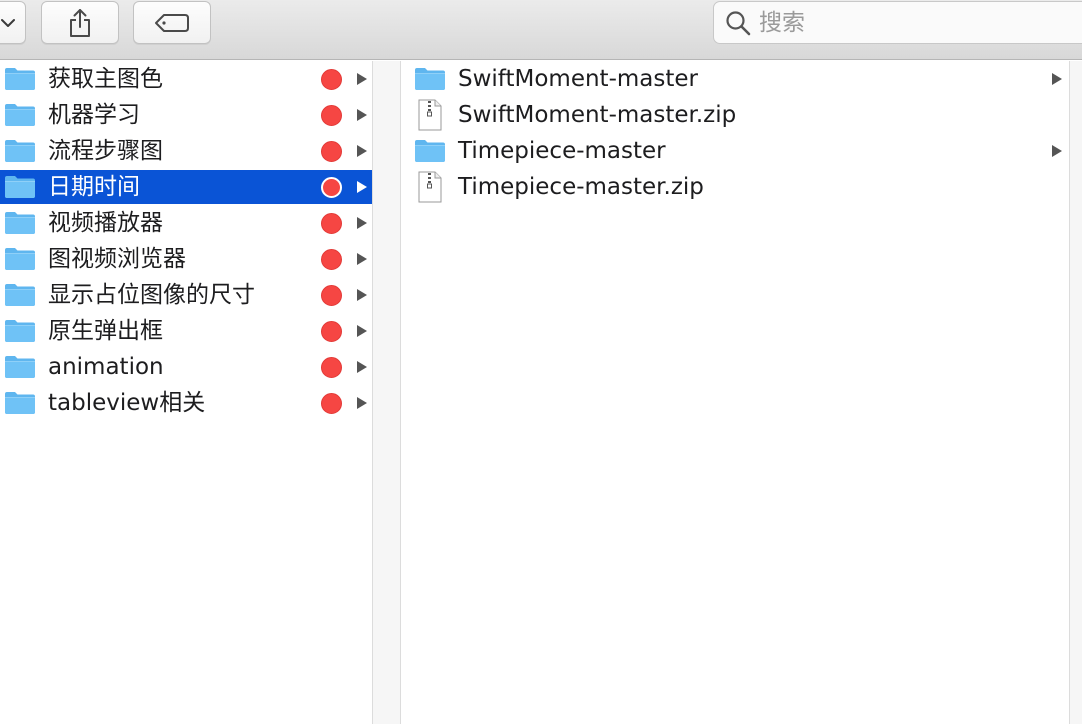 The image size is (1082, 724). I want to click on folder-label: 获取主图色, so click(105, 79).